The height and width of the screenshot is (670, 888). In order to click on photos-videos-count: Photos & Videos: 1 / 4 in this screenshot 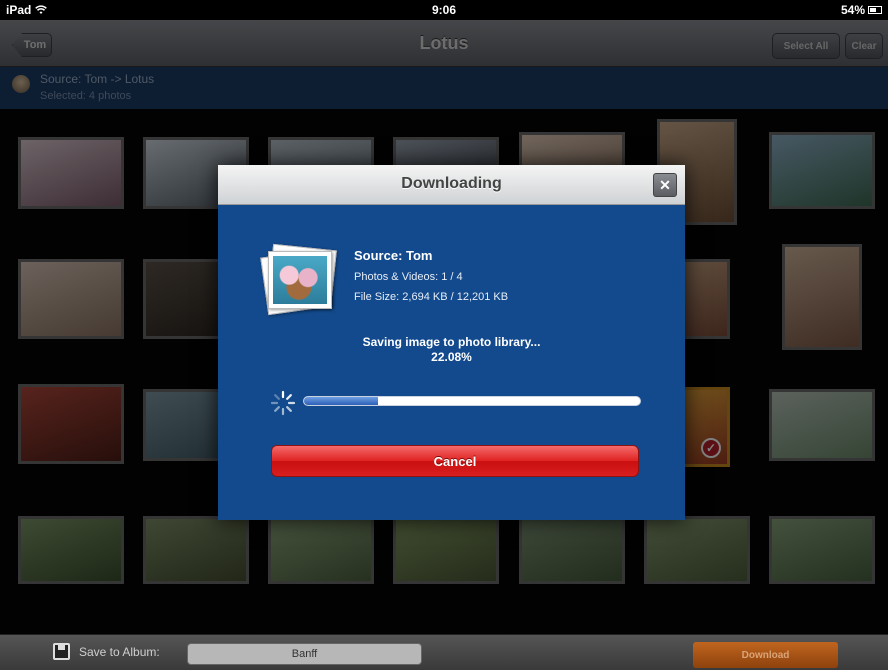, I will do `click(408, 277)`.